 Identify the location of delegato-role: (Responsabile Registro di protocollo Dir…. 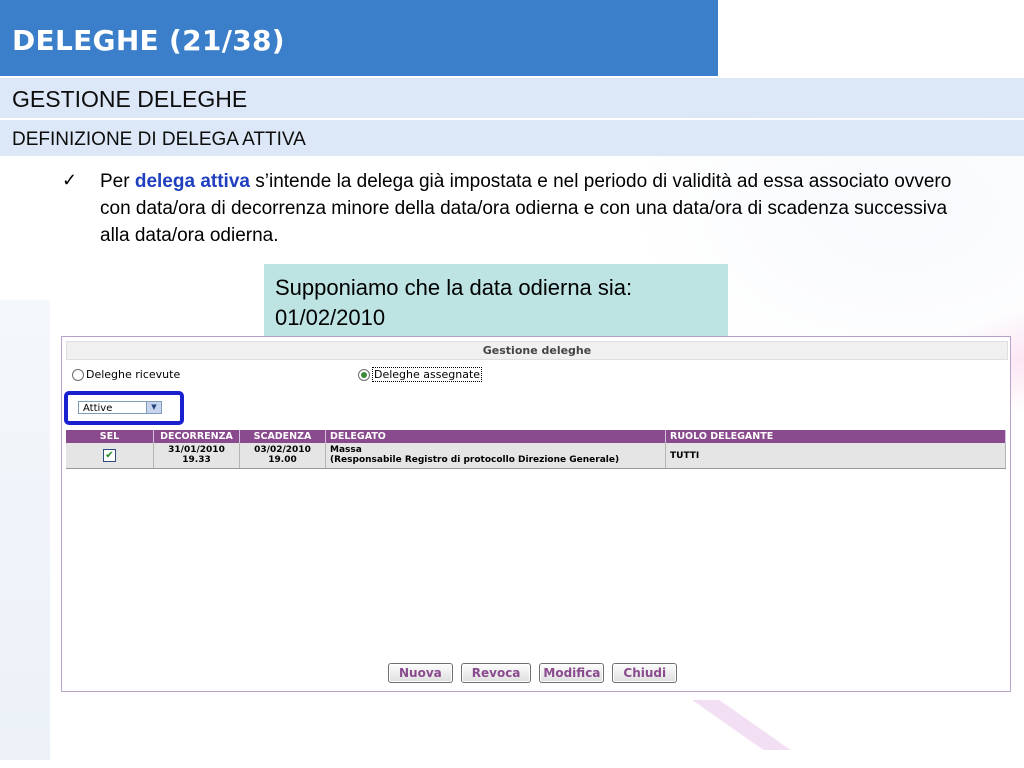
(475, 460).